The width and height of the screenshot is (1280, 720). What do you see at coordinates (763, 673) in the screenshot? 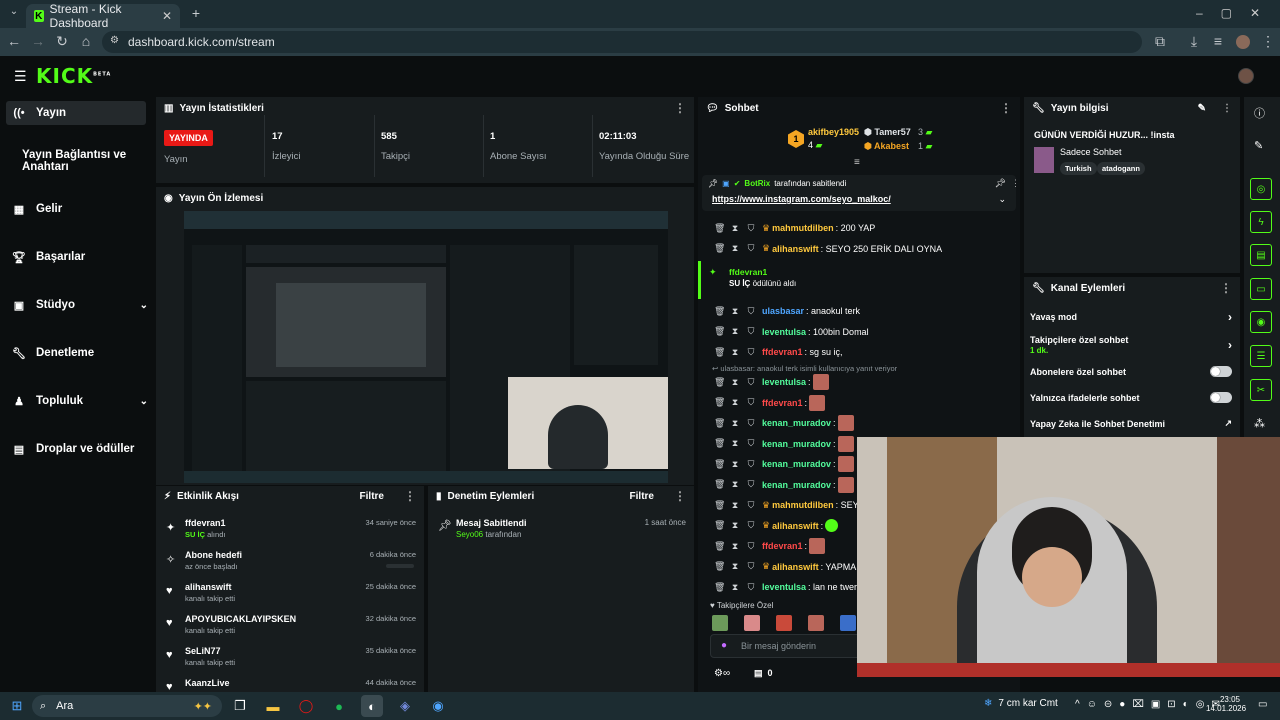
I see `points-counter: ▤ 0` at bounding box center [763, 673].